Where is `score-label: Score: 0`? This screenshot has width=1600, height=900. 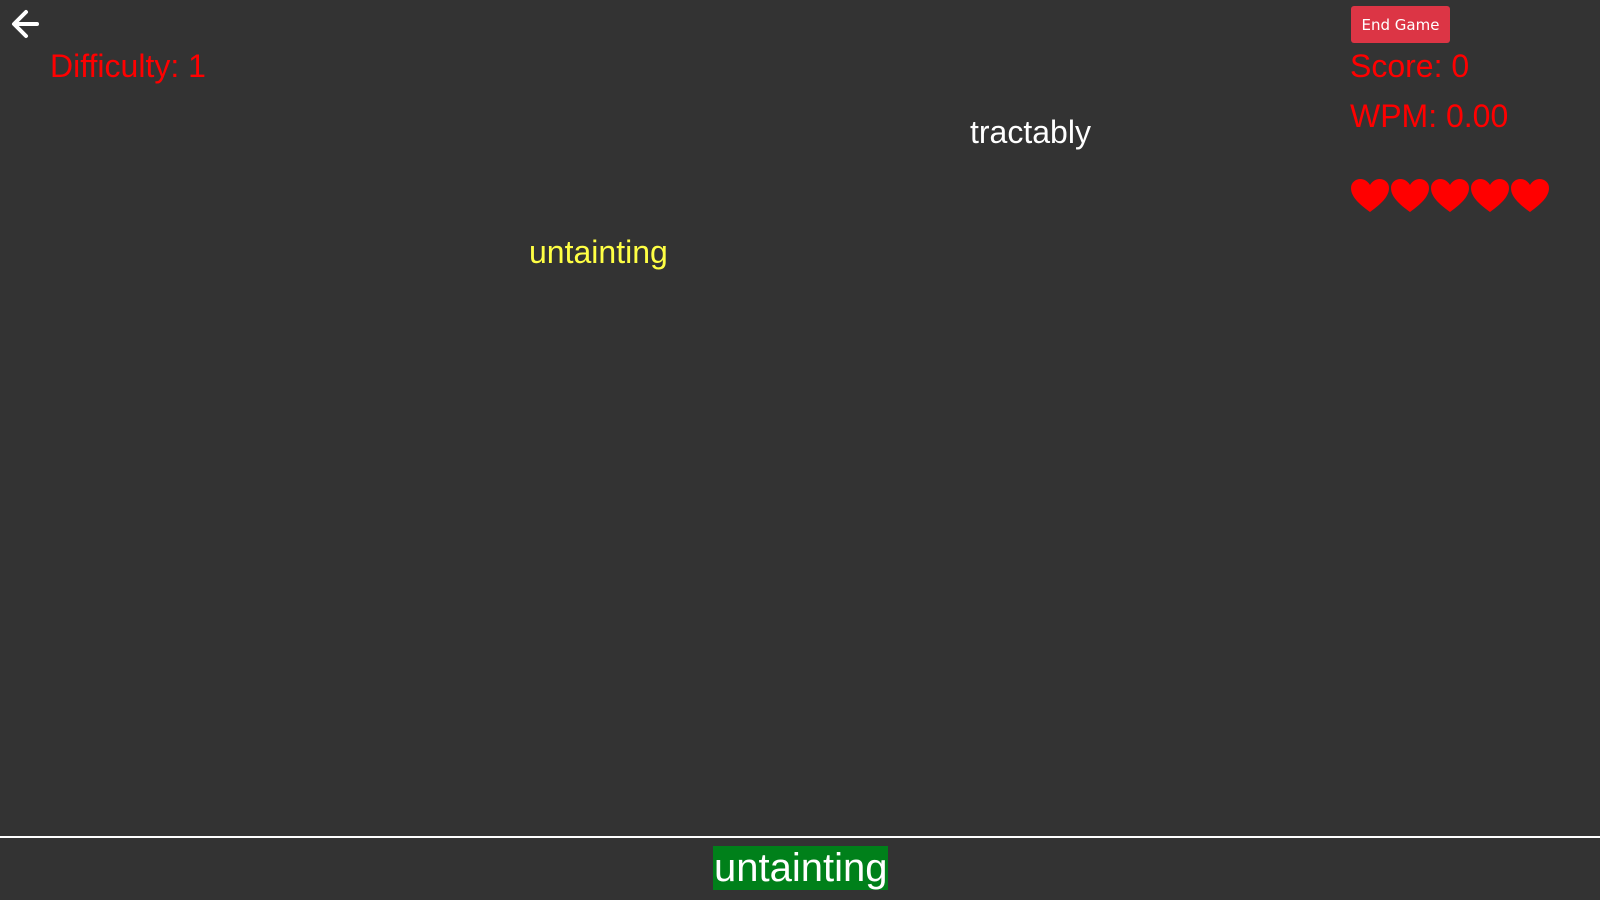 score-label: Score: 0 is located at coordinates (1410, 66).